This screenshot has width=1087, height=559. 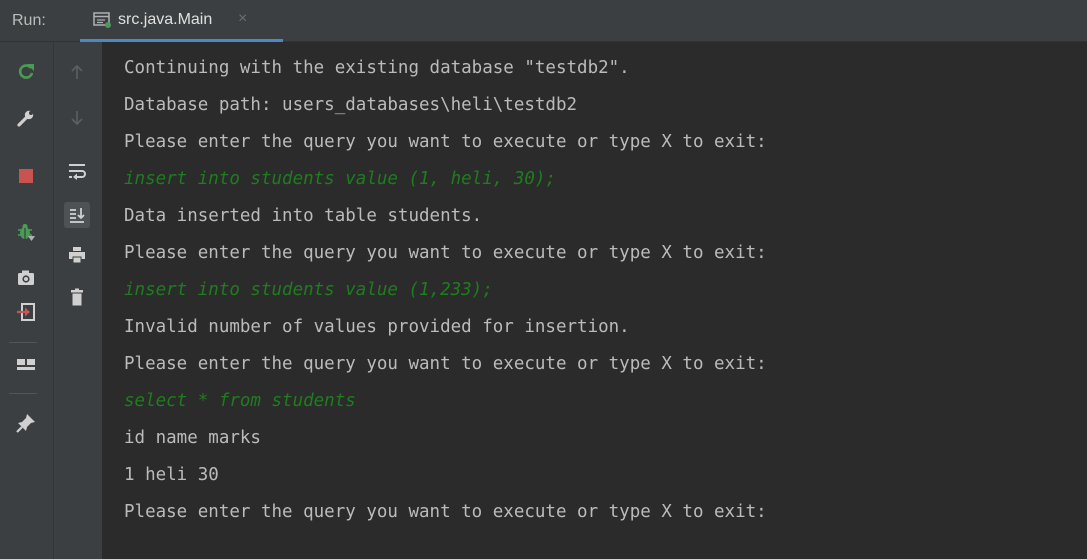 I want to click on run-label: Run:, so click(x=29, y=20).